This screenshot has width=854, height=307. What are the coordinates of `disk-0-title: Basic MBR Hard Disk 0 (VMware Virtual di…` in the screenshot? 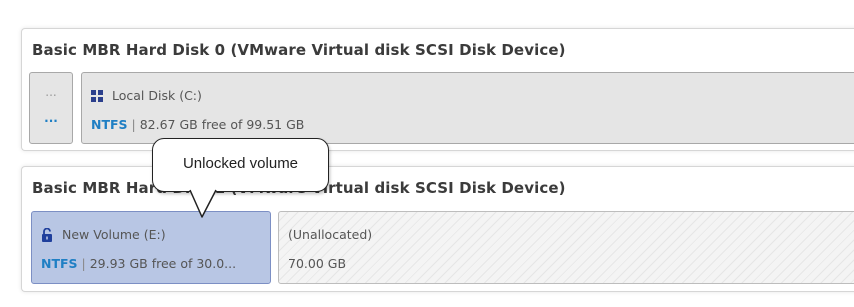 It's located at (299, 50).